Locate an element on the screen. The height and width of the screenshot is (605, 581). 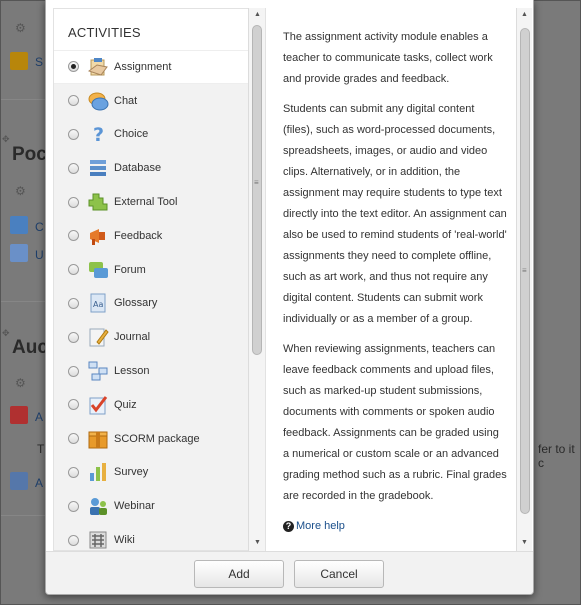
activity-option-forum: Forum is located at coordinates (157, 269).